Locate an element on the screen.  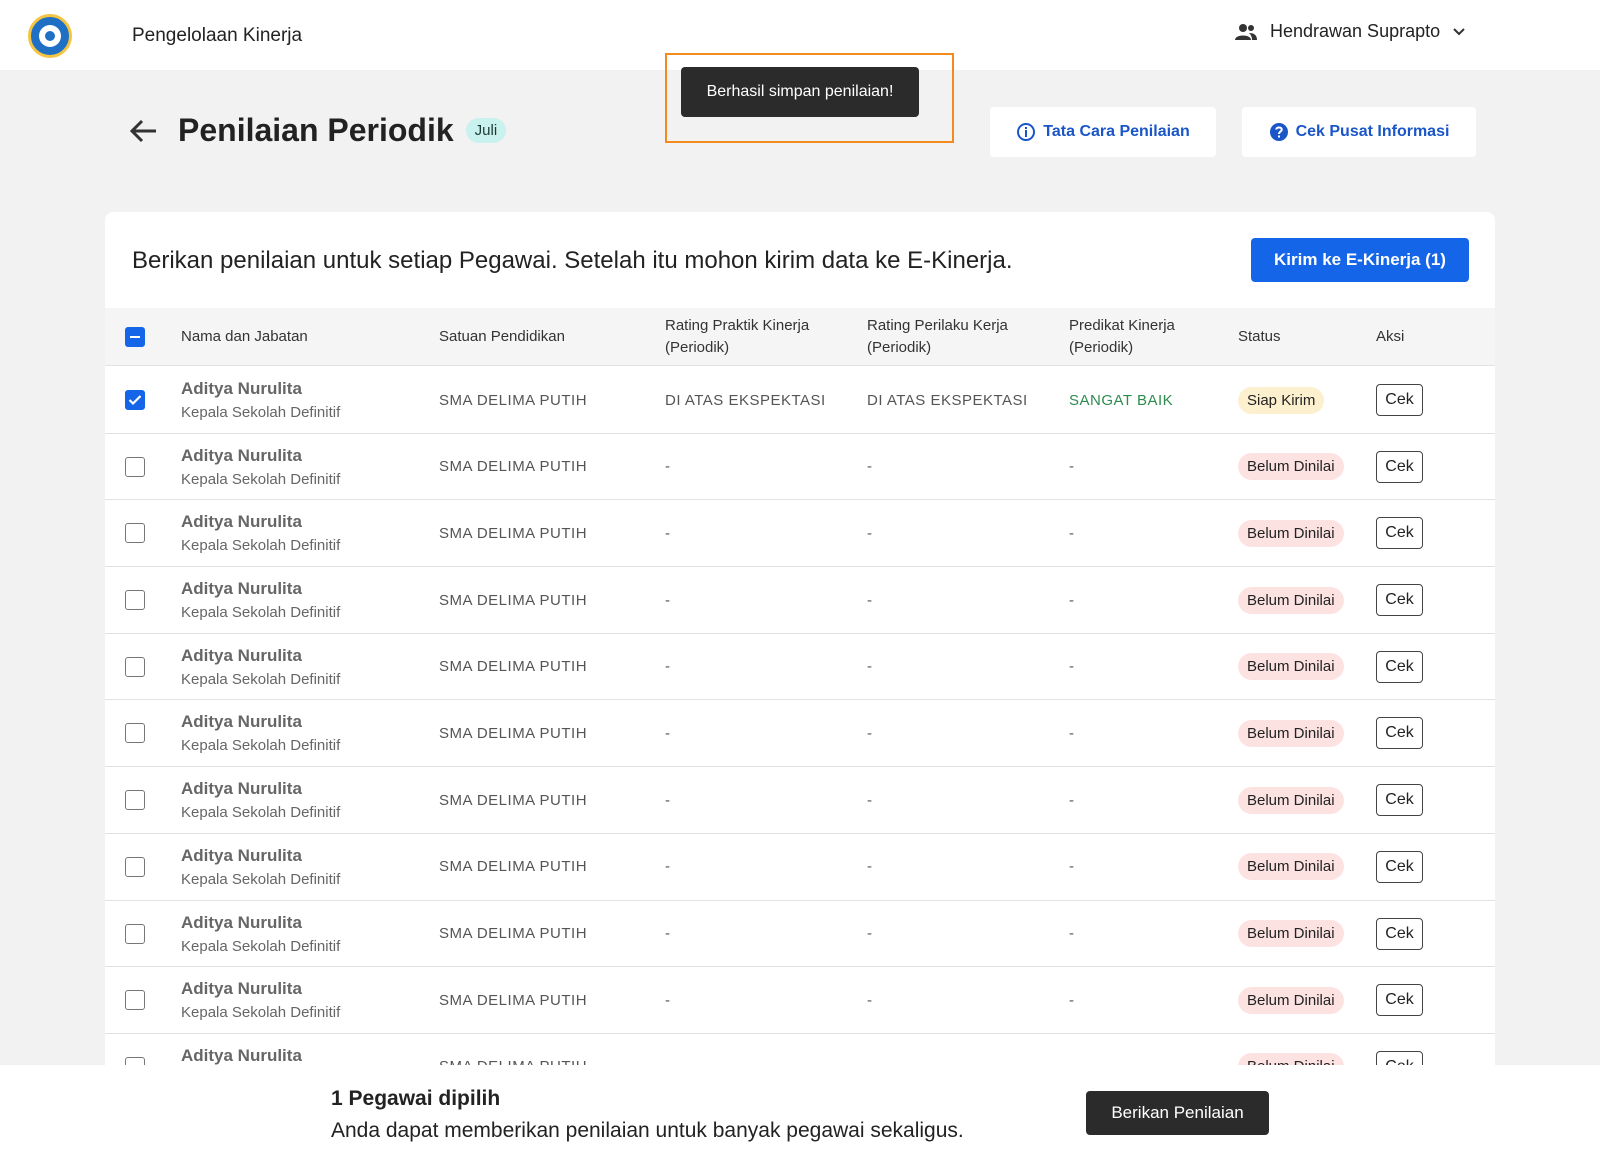
header-predikat-line2: (Periodik) is located at coordinates (1101, 347).